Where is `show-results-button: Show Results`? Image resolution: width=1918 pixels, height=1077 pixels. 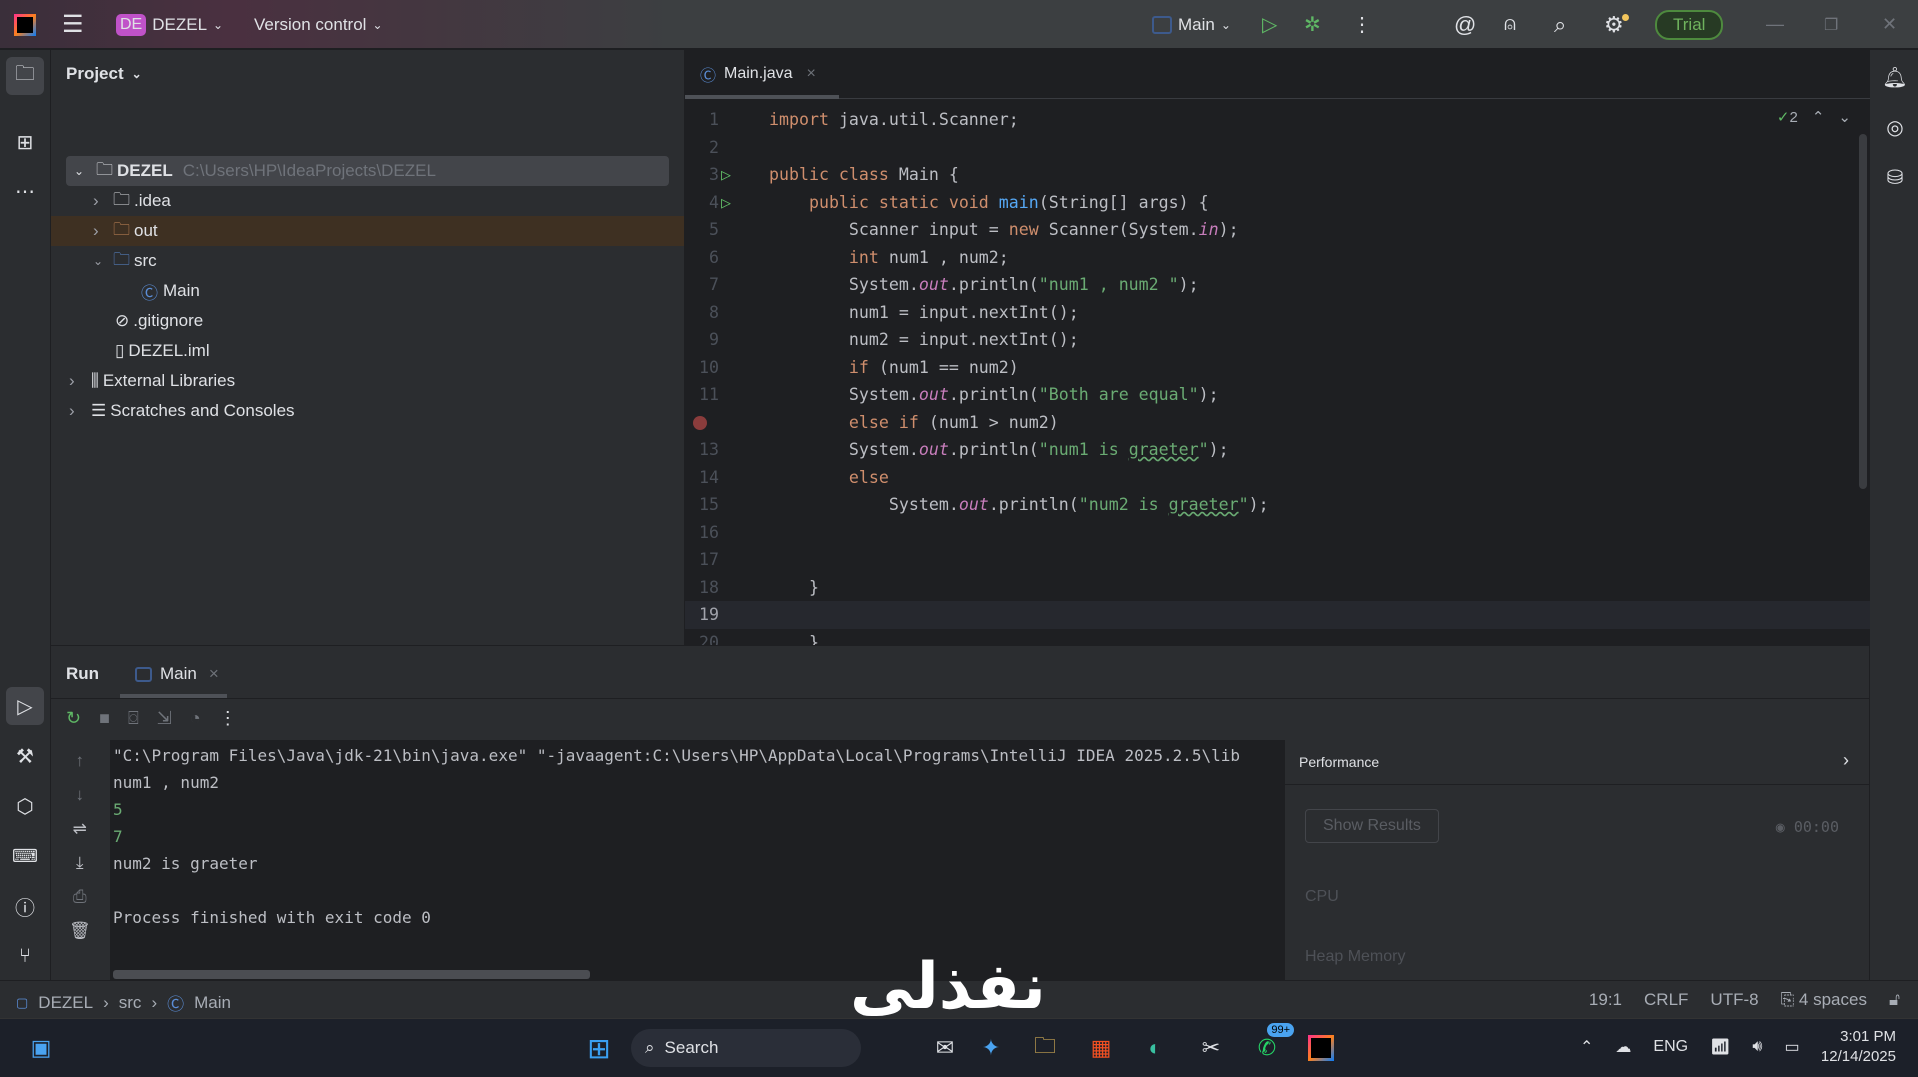 show-results-button: Show Results is located at coordinates (1372, 826).